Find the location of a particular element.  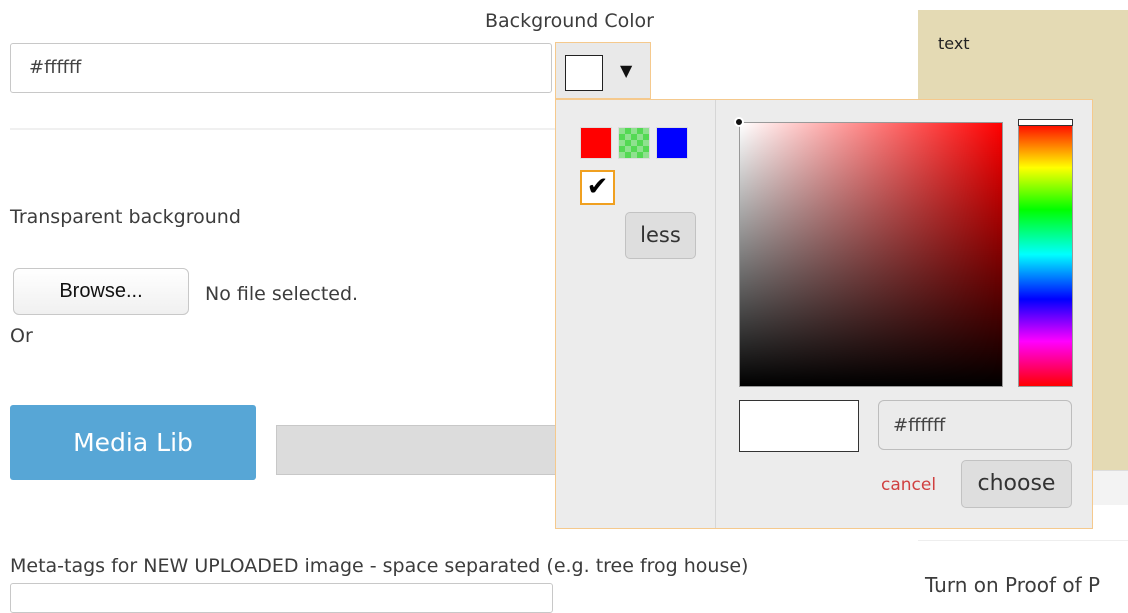

palette-swatch-red is located at coordinates (596, 143).